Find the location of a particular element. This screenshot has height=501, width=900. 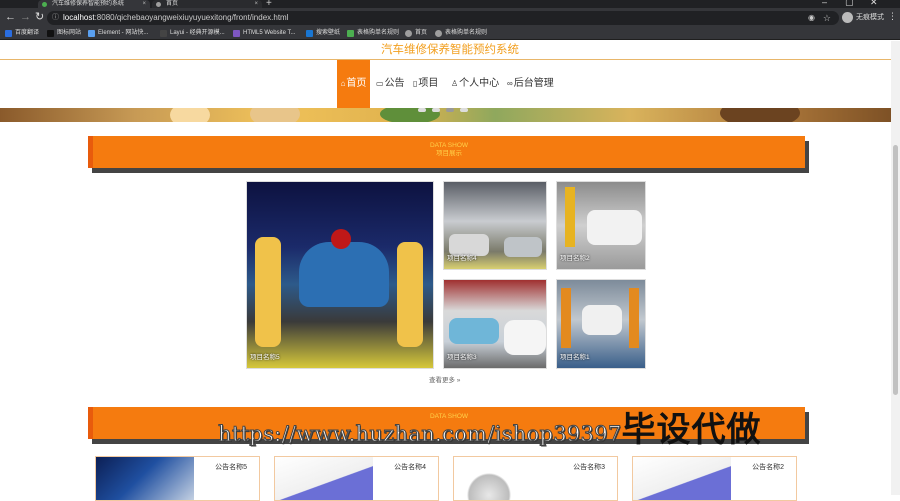

project-card: 项目名称4 is located at coordinates (495, 225).